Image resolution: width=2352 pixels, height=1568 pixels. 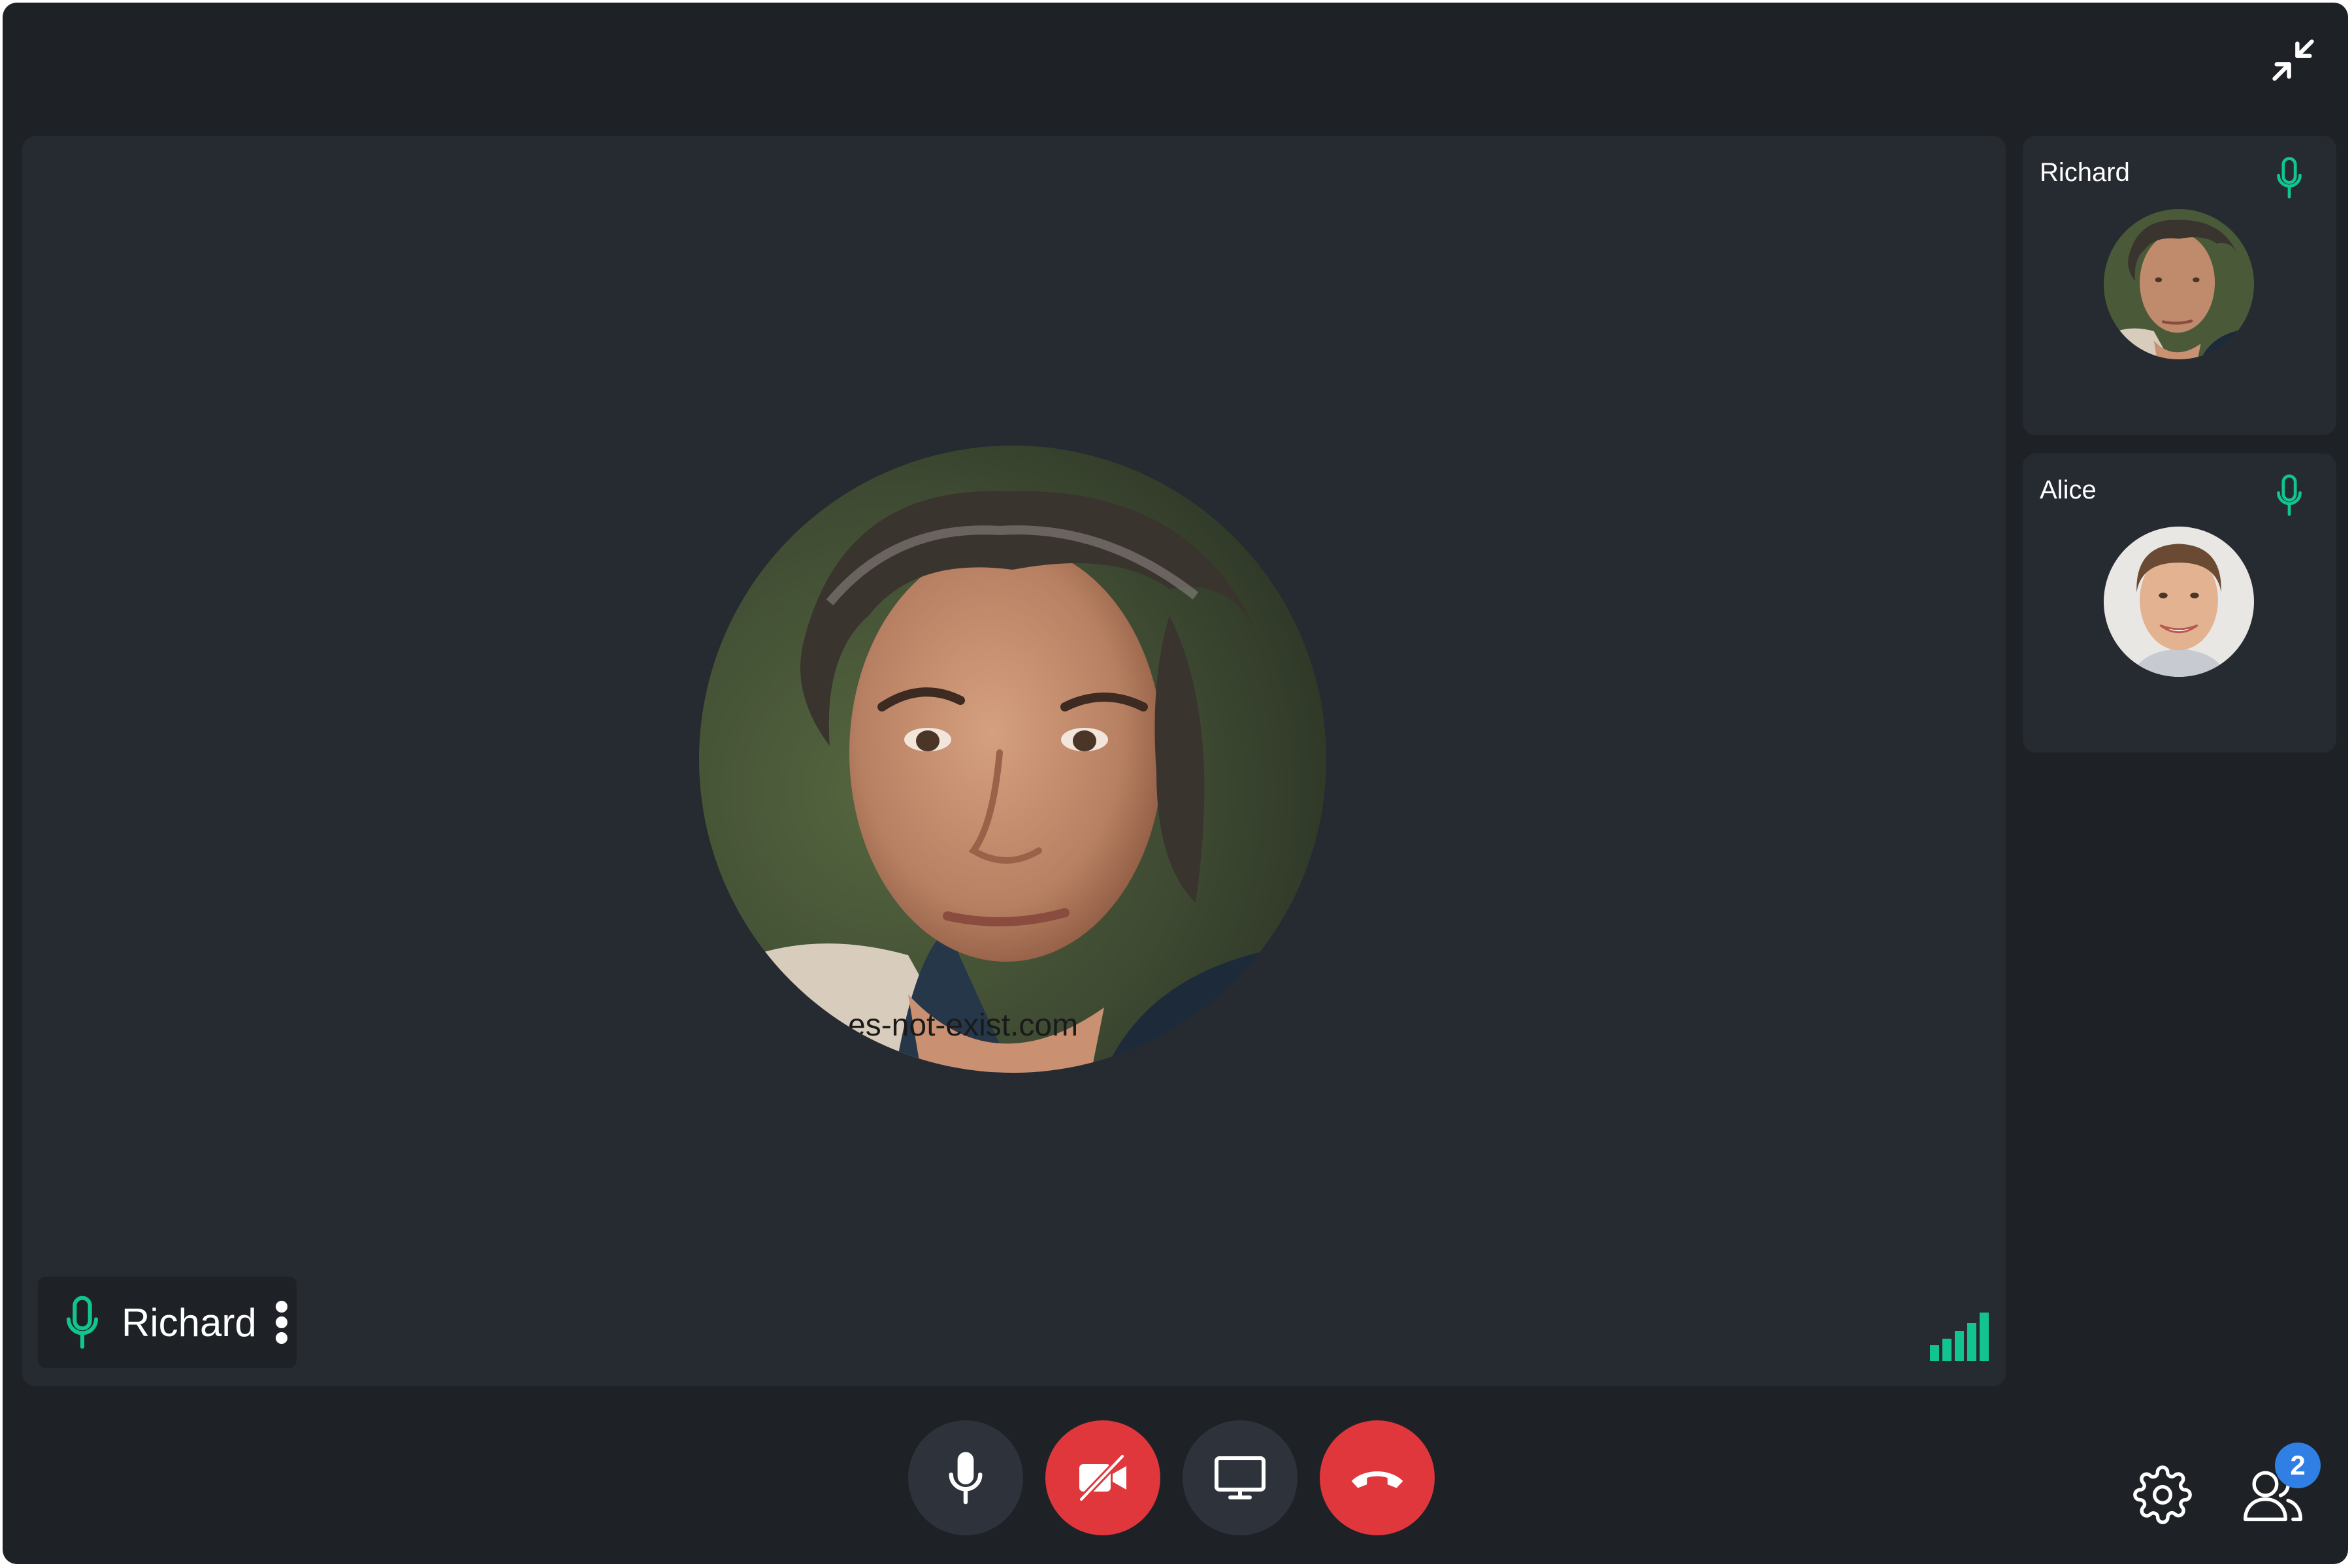 What do you see at coordinates (2298, 1465) in the screenshot?
I see `participant-count-badge: 2` at bounding box center [2298, 1465].